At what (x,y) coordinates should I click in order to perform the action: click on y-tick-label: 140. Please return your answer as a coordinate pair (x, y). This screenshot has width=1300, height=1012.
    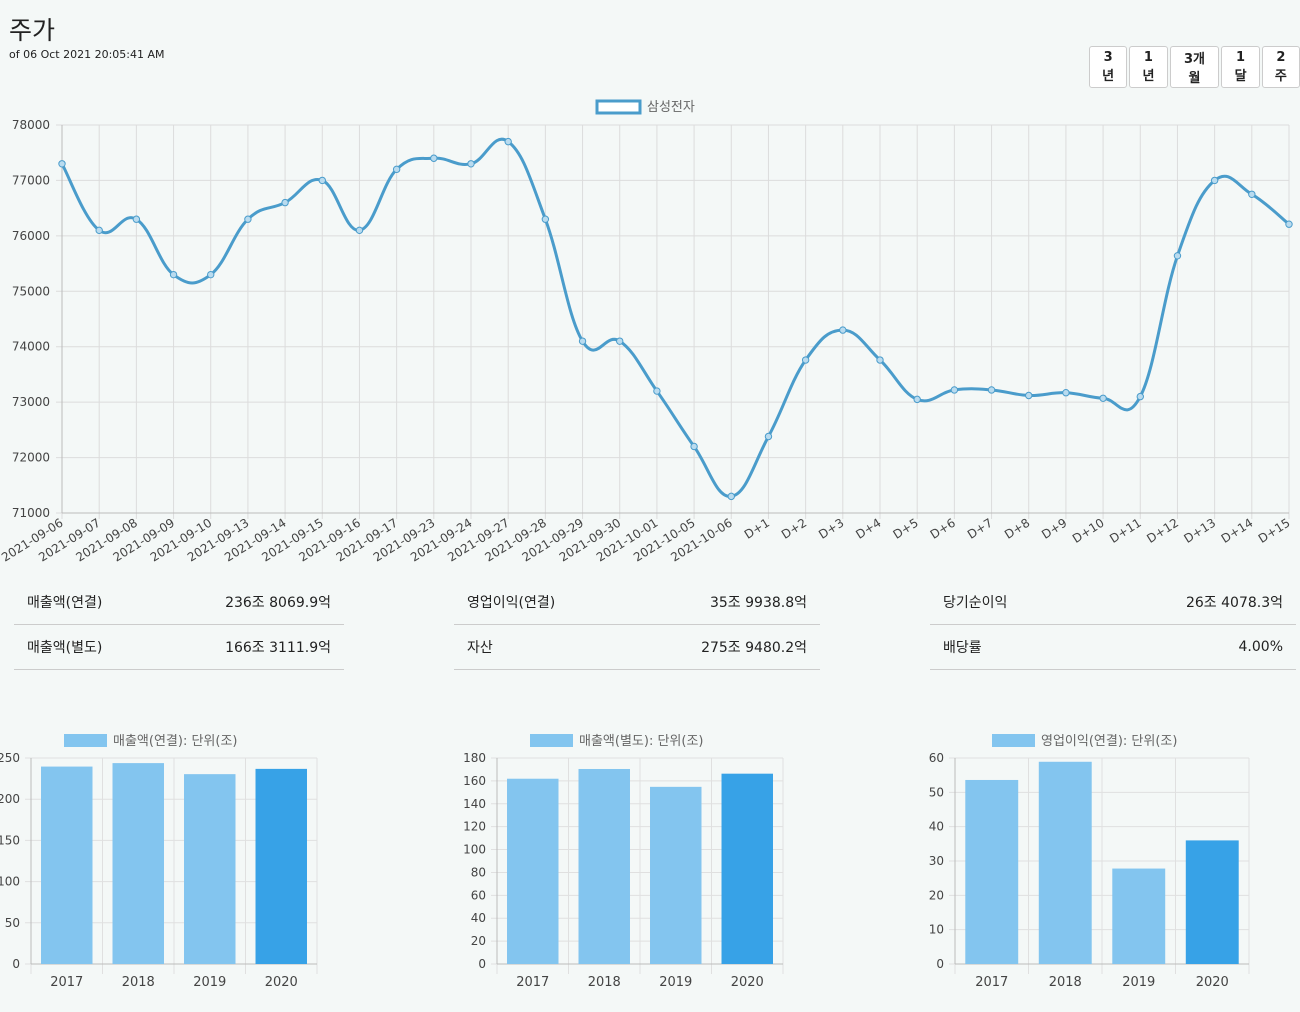
    Looking at the image, I should click on (474, 804).